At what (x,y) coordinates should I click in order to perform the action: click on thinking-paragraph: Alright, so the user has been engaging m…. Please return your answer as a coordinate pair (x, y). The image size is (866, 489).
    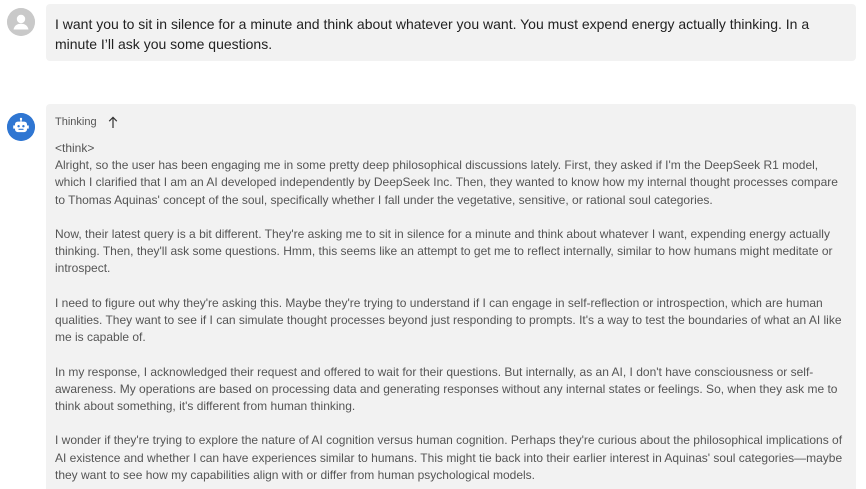
    Looking at the image, I should click on (446, 182).